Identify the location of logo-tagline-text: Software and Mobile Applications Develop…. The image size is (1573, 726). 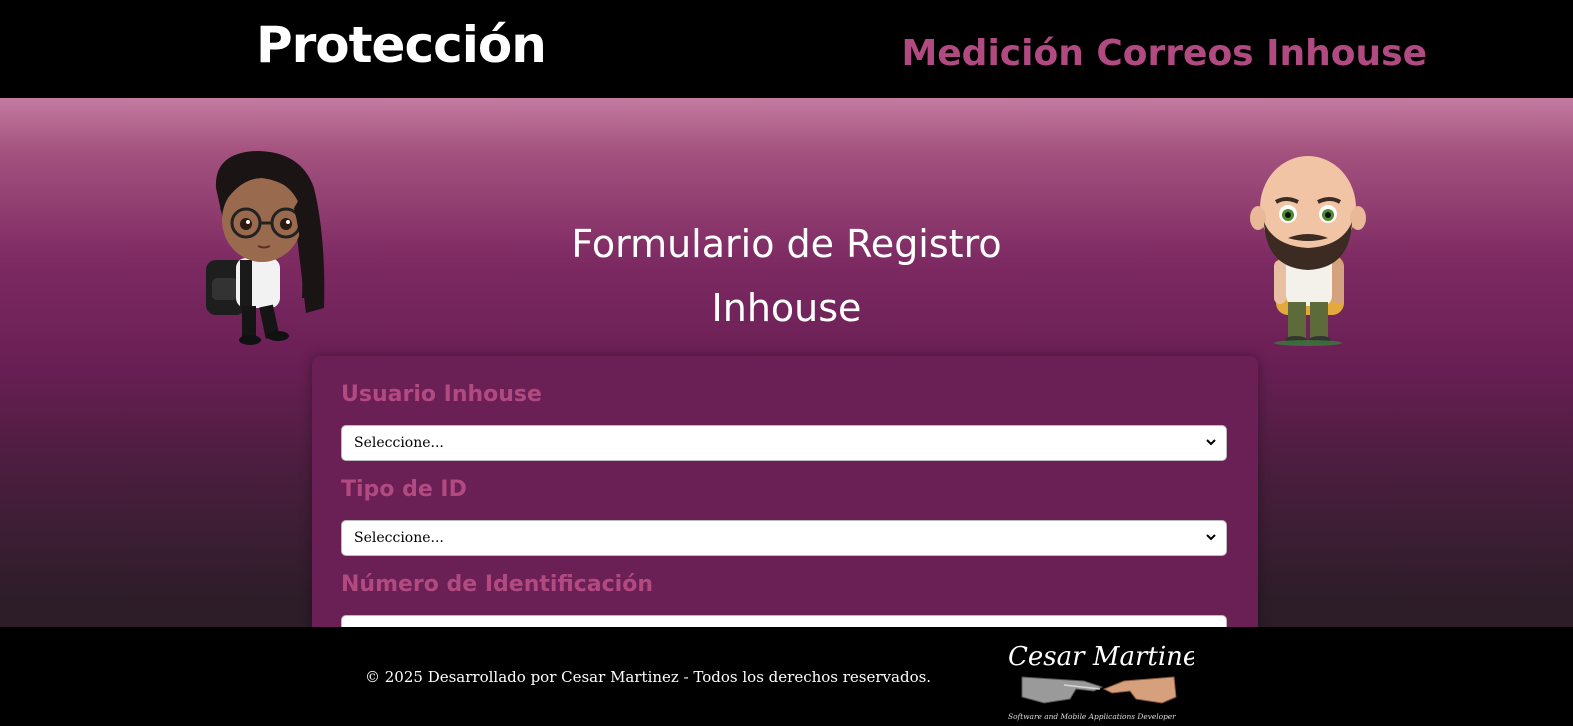
(1092, 716).